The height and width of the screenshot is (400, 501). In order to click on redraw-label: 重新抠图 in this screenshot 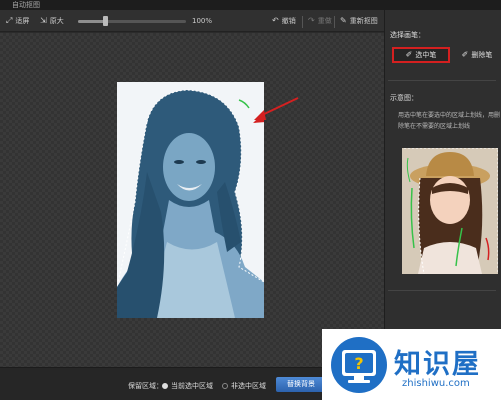, I will do `click(363, 21)`.